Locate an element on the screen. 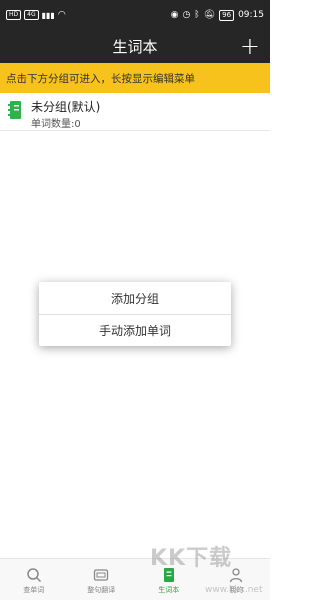  group-list-item: 未分组(默认) 单词数量:0 is located at coordinates (135, 113).